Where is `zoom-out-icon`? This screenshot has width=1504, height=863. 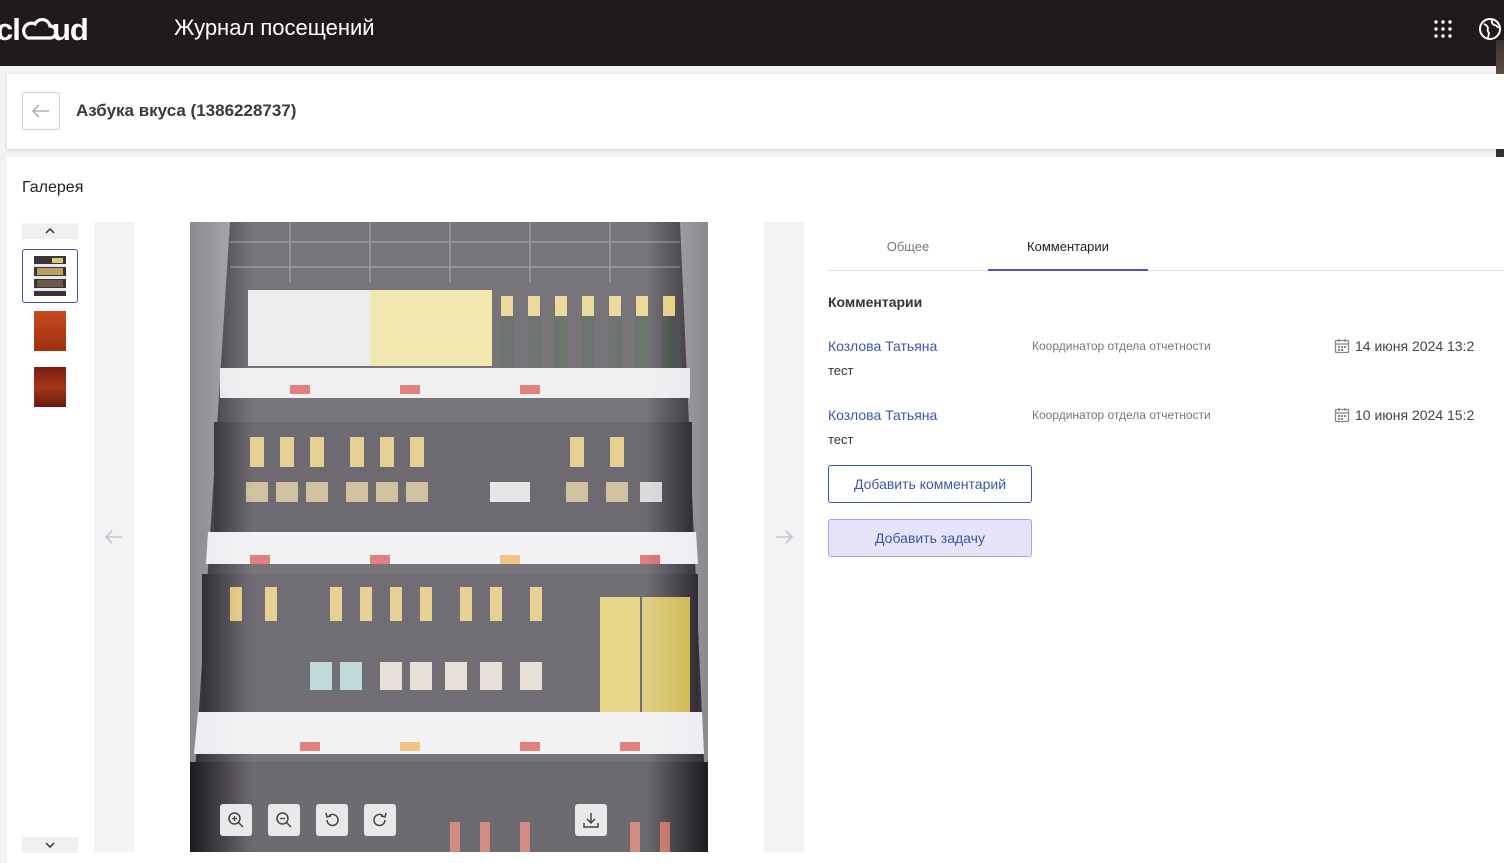
zoom-out-icon is located at coordinates (284, 820).